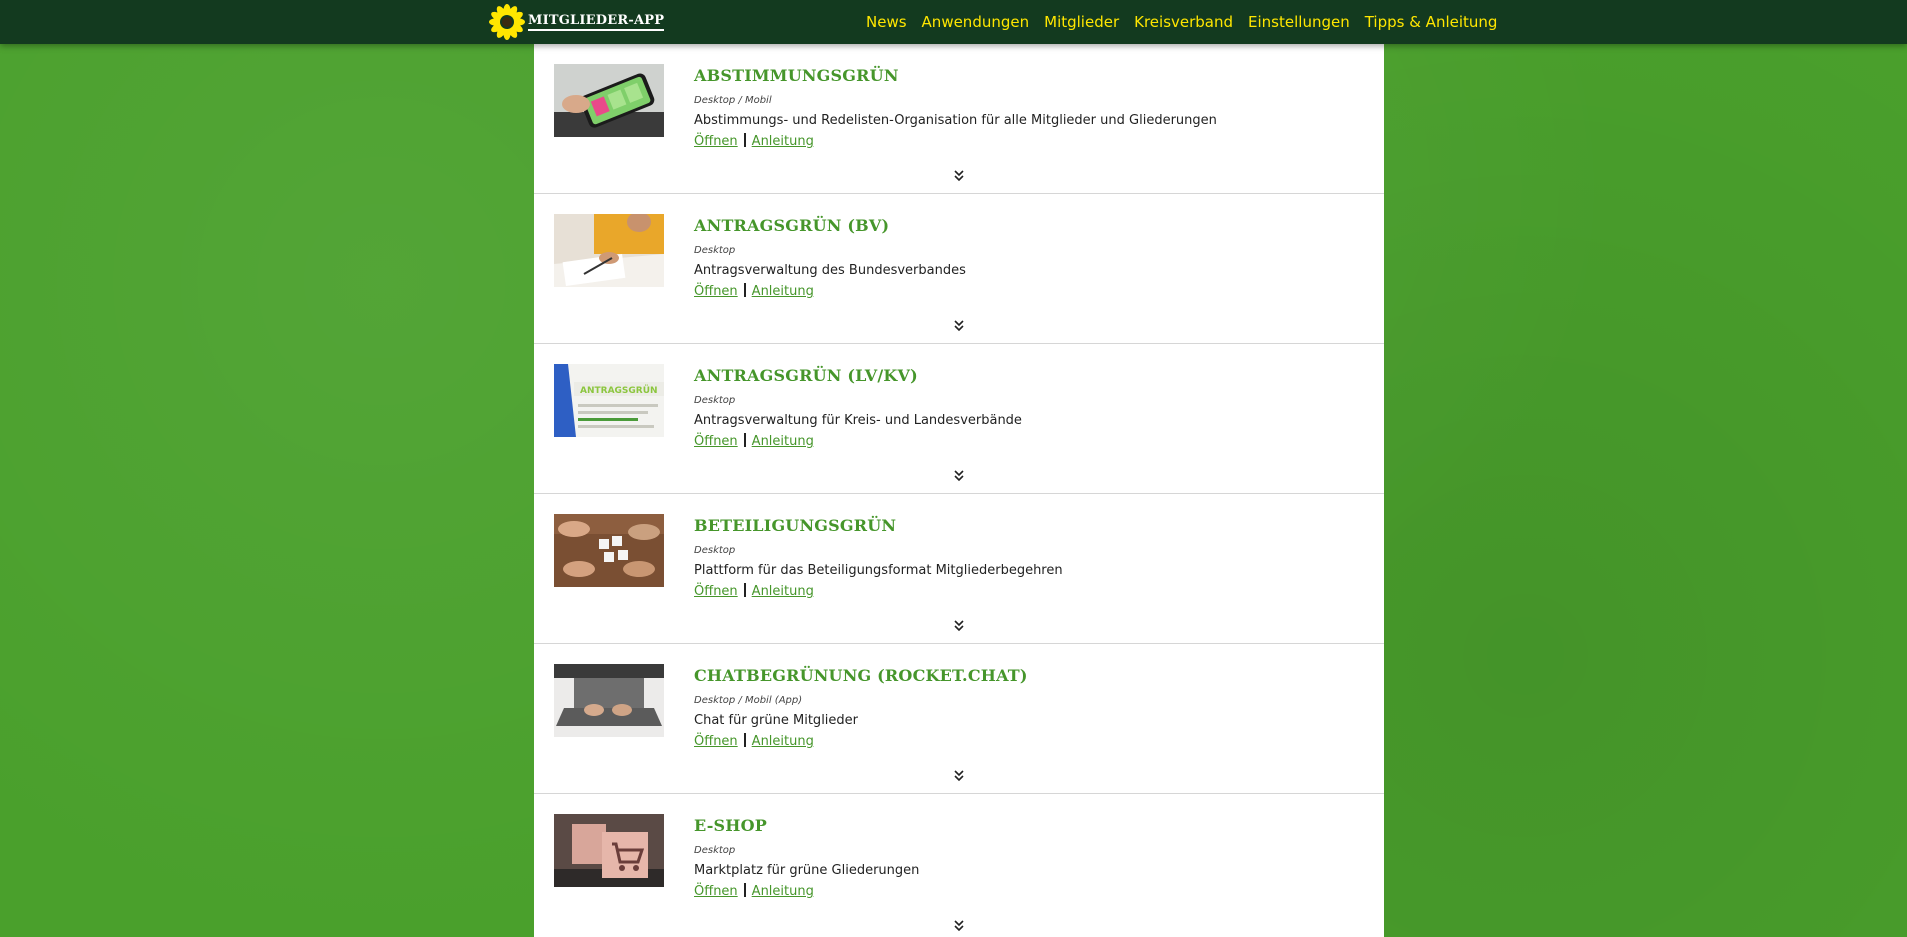 The image size is (1907, 937). I want to click on nav-anwendungen: Anwendungen, so click(976, 22).